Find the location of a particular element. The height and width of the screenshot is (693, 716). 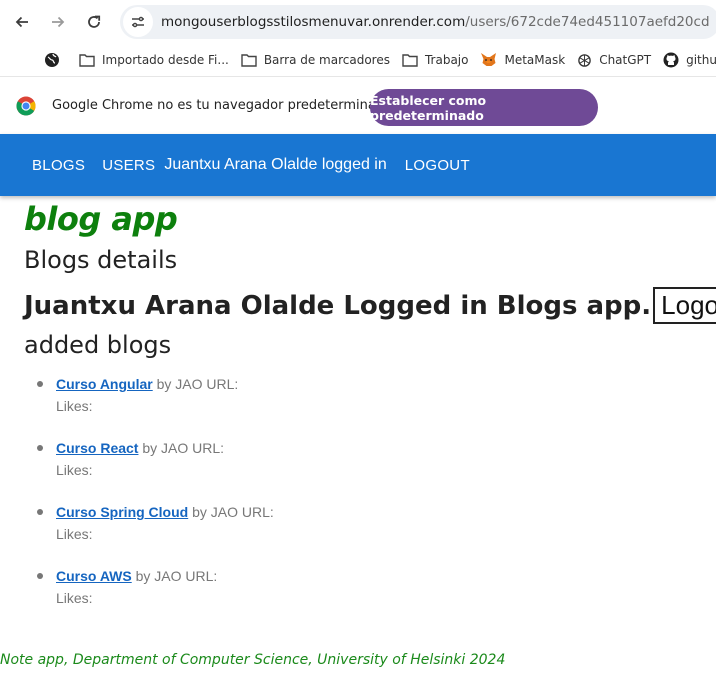

chatgpt-icon is located at coordinates (584, 60).